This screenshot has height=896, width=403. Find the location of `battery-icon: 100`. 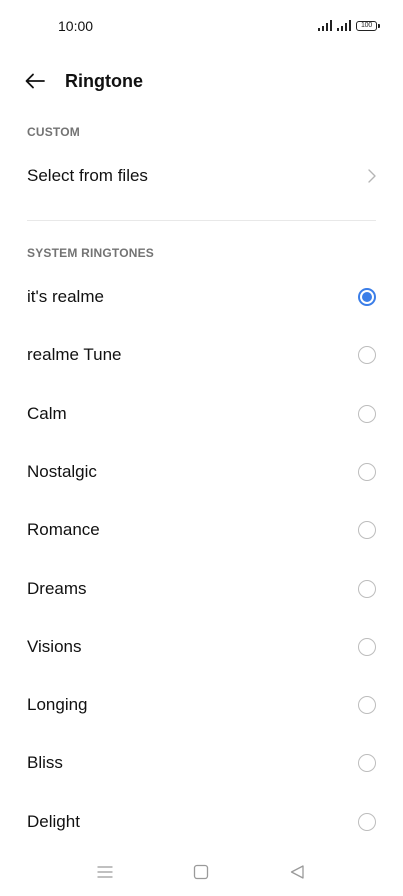

battery-icon: 100 is located at coordinates (368, 25).